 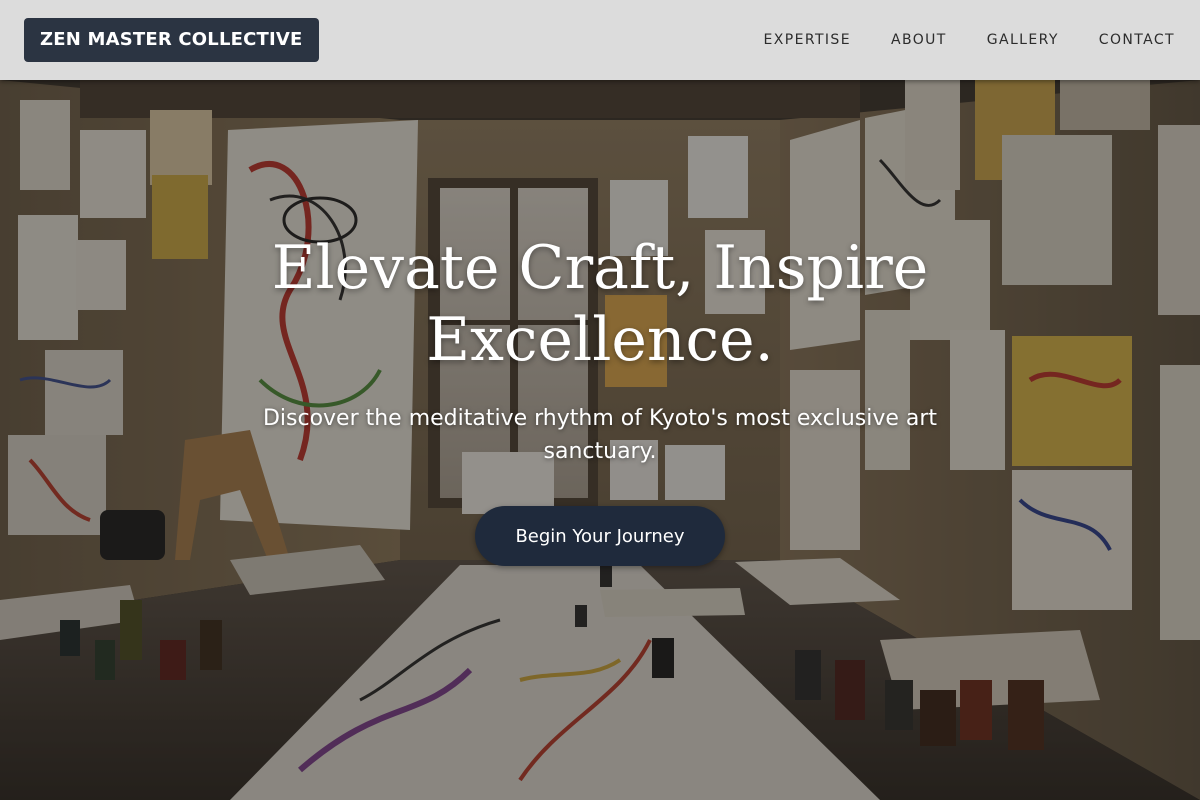 I want to click on logo: ZEN MASTER COLLECTIVE, so click(x=171, y=40).